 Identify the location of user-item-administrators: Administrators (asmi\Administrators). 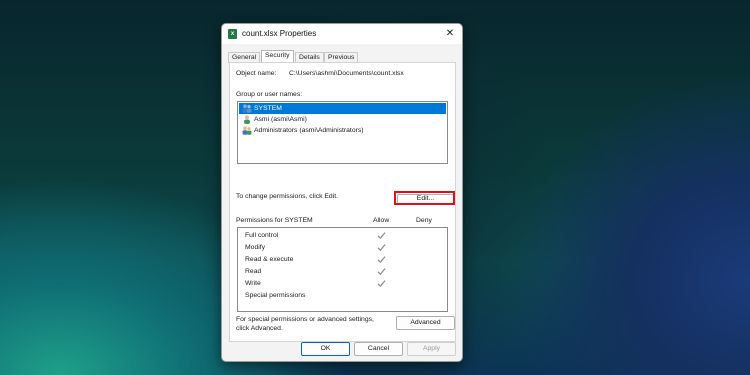
(342, 130).